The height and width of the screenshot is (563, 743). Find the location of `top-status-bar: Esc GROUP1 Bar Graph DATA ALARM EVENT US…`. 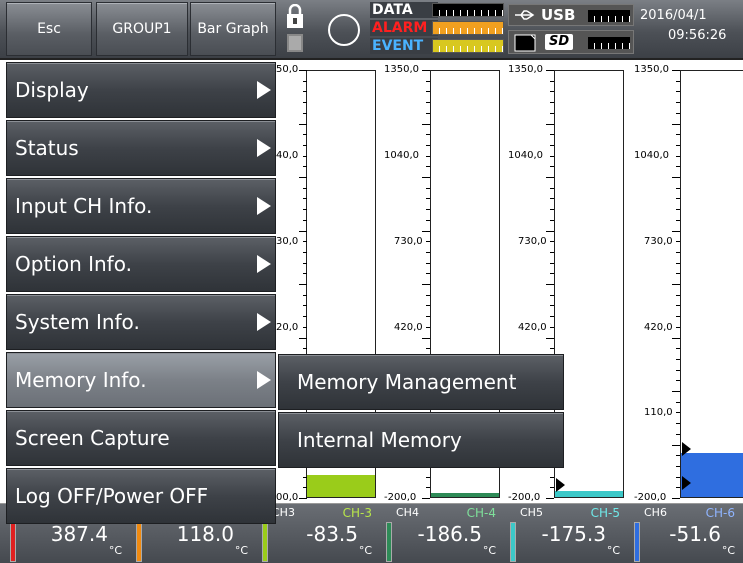

top-status-bar: Esc GROUP1 Bar Graph DATA ALARM EVENT US… is located at coordinates (371, 30).